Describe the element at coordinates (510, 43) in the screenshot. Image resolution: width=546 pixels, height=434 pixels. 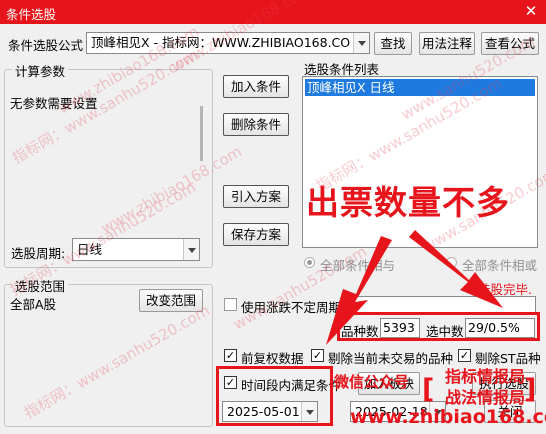
I see `view-formula-button: 查看公式` at that location.